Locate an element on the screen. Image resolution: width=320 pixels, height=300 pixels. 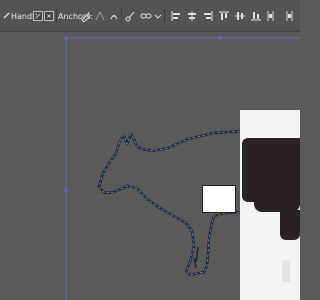
handles-clear-button is located at coordinates (49, 16).